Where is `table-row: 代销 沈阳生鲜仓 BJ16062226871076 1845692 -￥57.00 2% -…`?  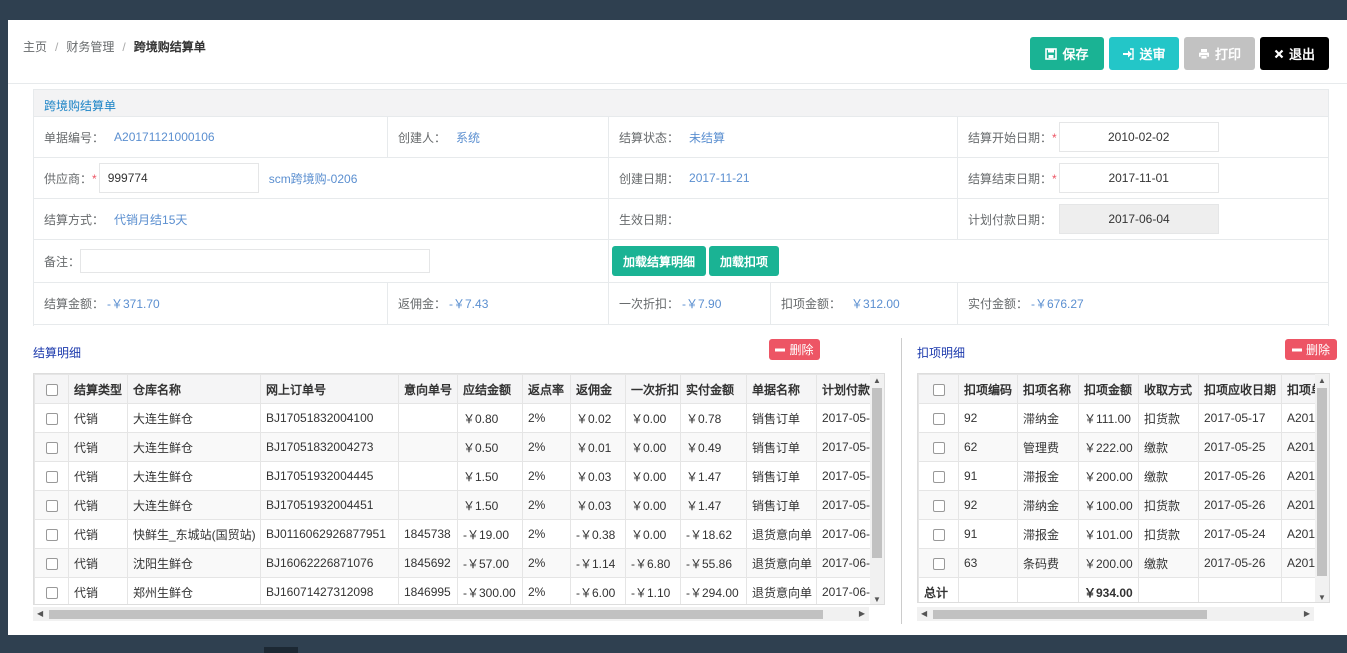 table-row: 代销 沈阳生鲜仓 BJ16062226871076 1845692 -￥57.00 2% -… is located at coordinates (459, 563).